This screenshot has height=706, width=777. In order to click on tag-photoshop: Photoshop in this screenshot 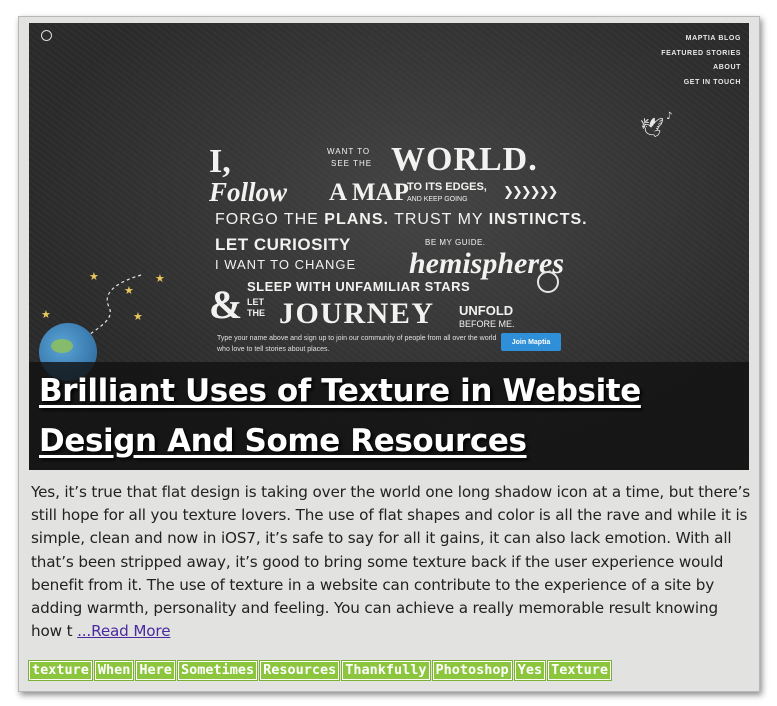, I will do `click(472, 670)`.